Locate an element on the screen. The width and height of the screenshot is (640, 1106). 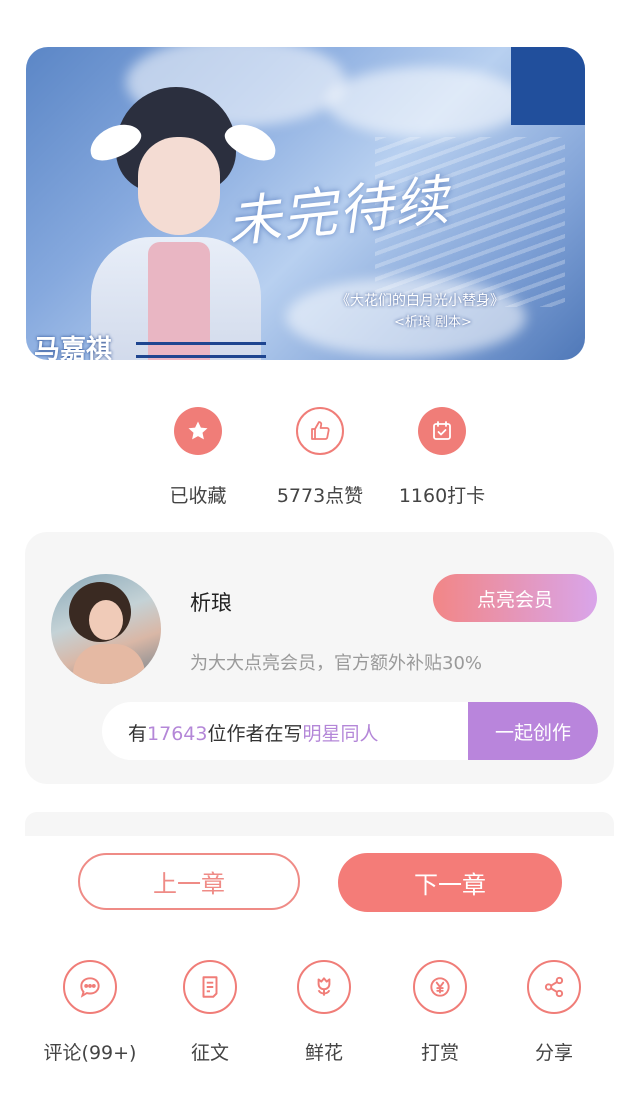
share-button: 分享 is located at coordinates (554, 1012).